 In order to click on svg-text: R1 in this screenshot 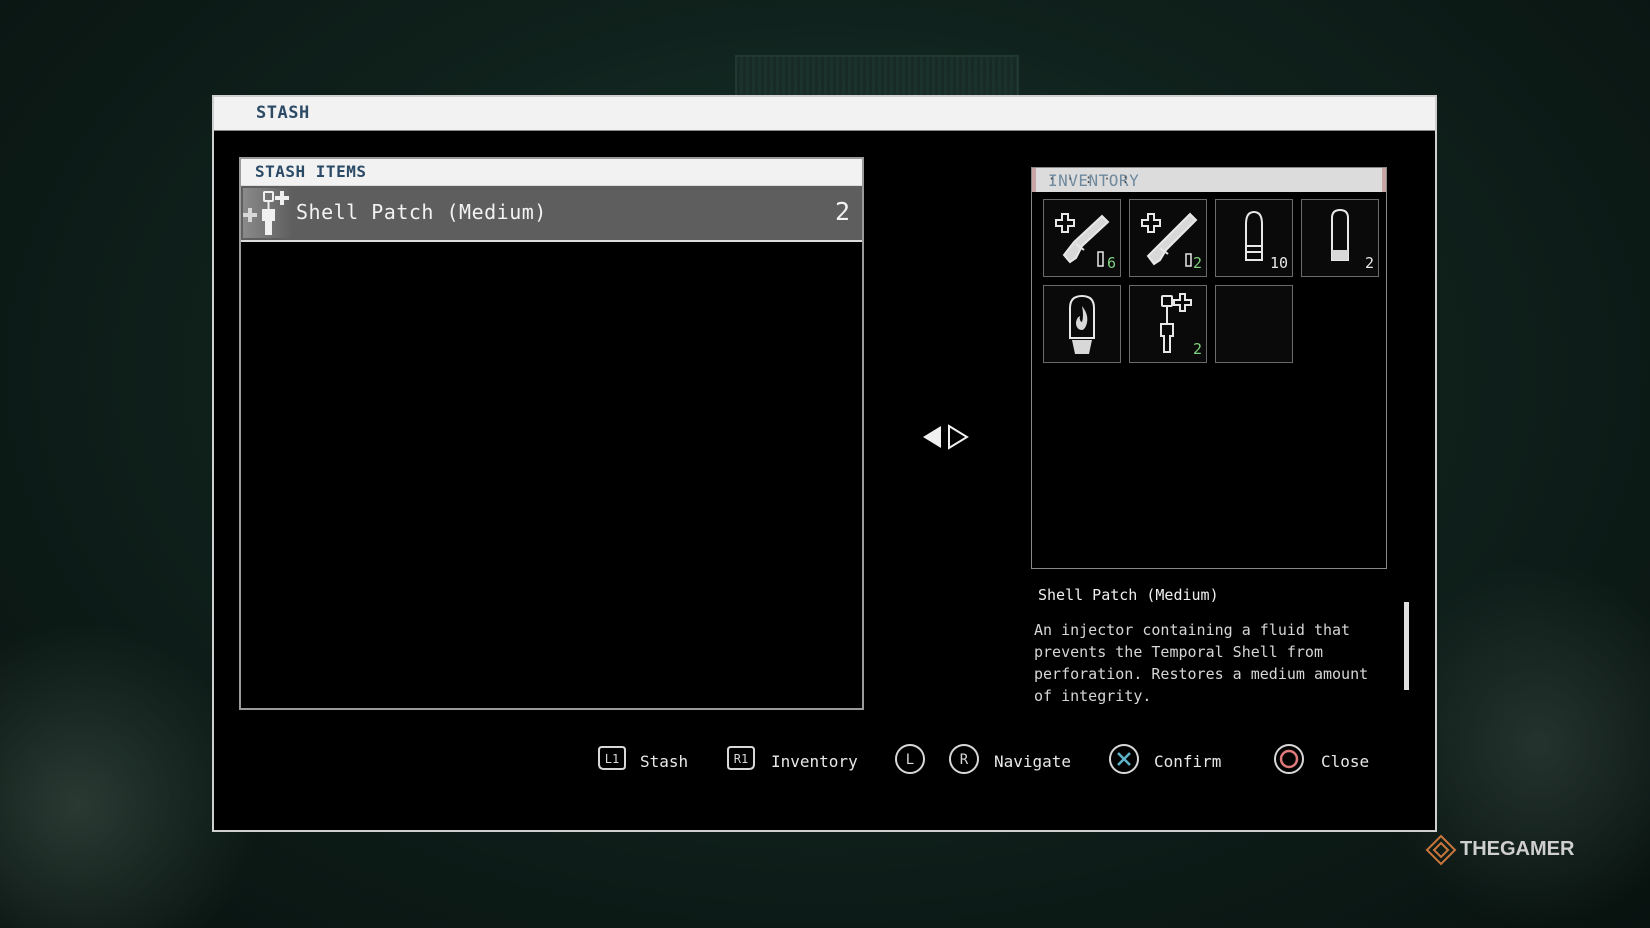, I will do `click(741, 759)`.